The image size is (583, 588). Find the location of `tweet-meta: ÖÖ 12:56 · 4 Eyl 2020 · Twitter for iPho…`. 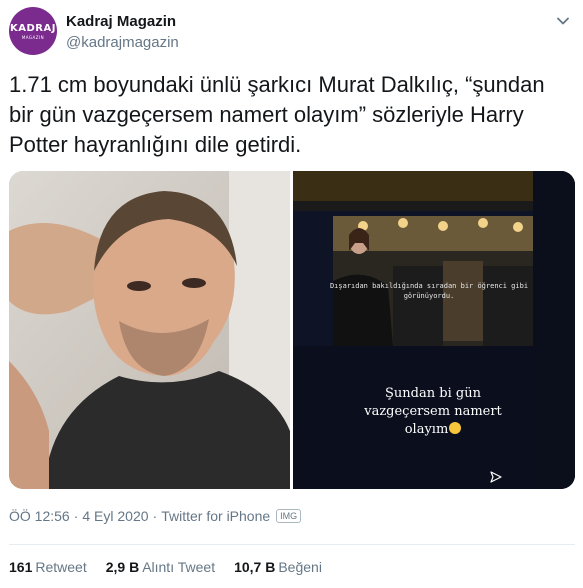

tweet-meta: ÖÖ 12:56 · 4 Eyl 2020 · Twitter for iPho… is located at coordinates (155, 516).